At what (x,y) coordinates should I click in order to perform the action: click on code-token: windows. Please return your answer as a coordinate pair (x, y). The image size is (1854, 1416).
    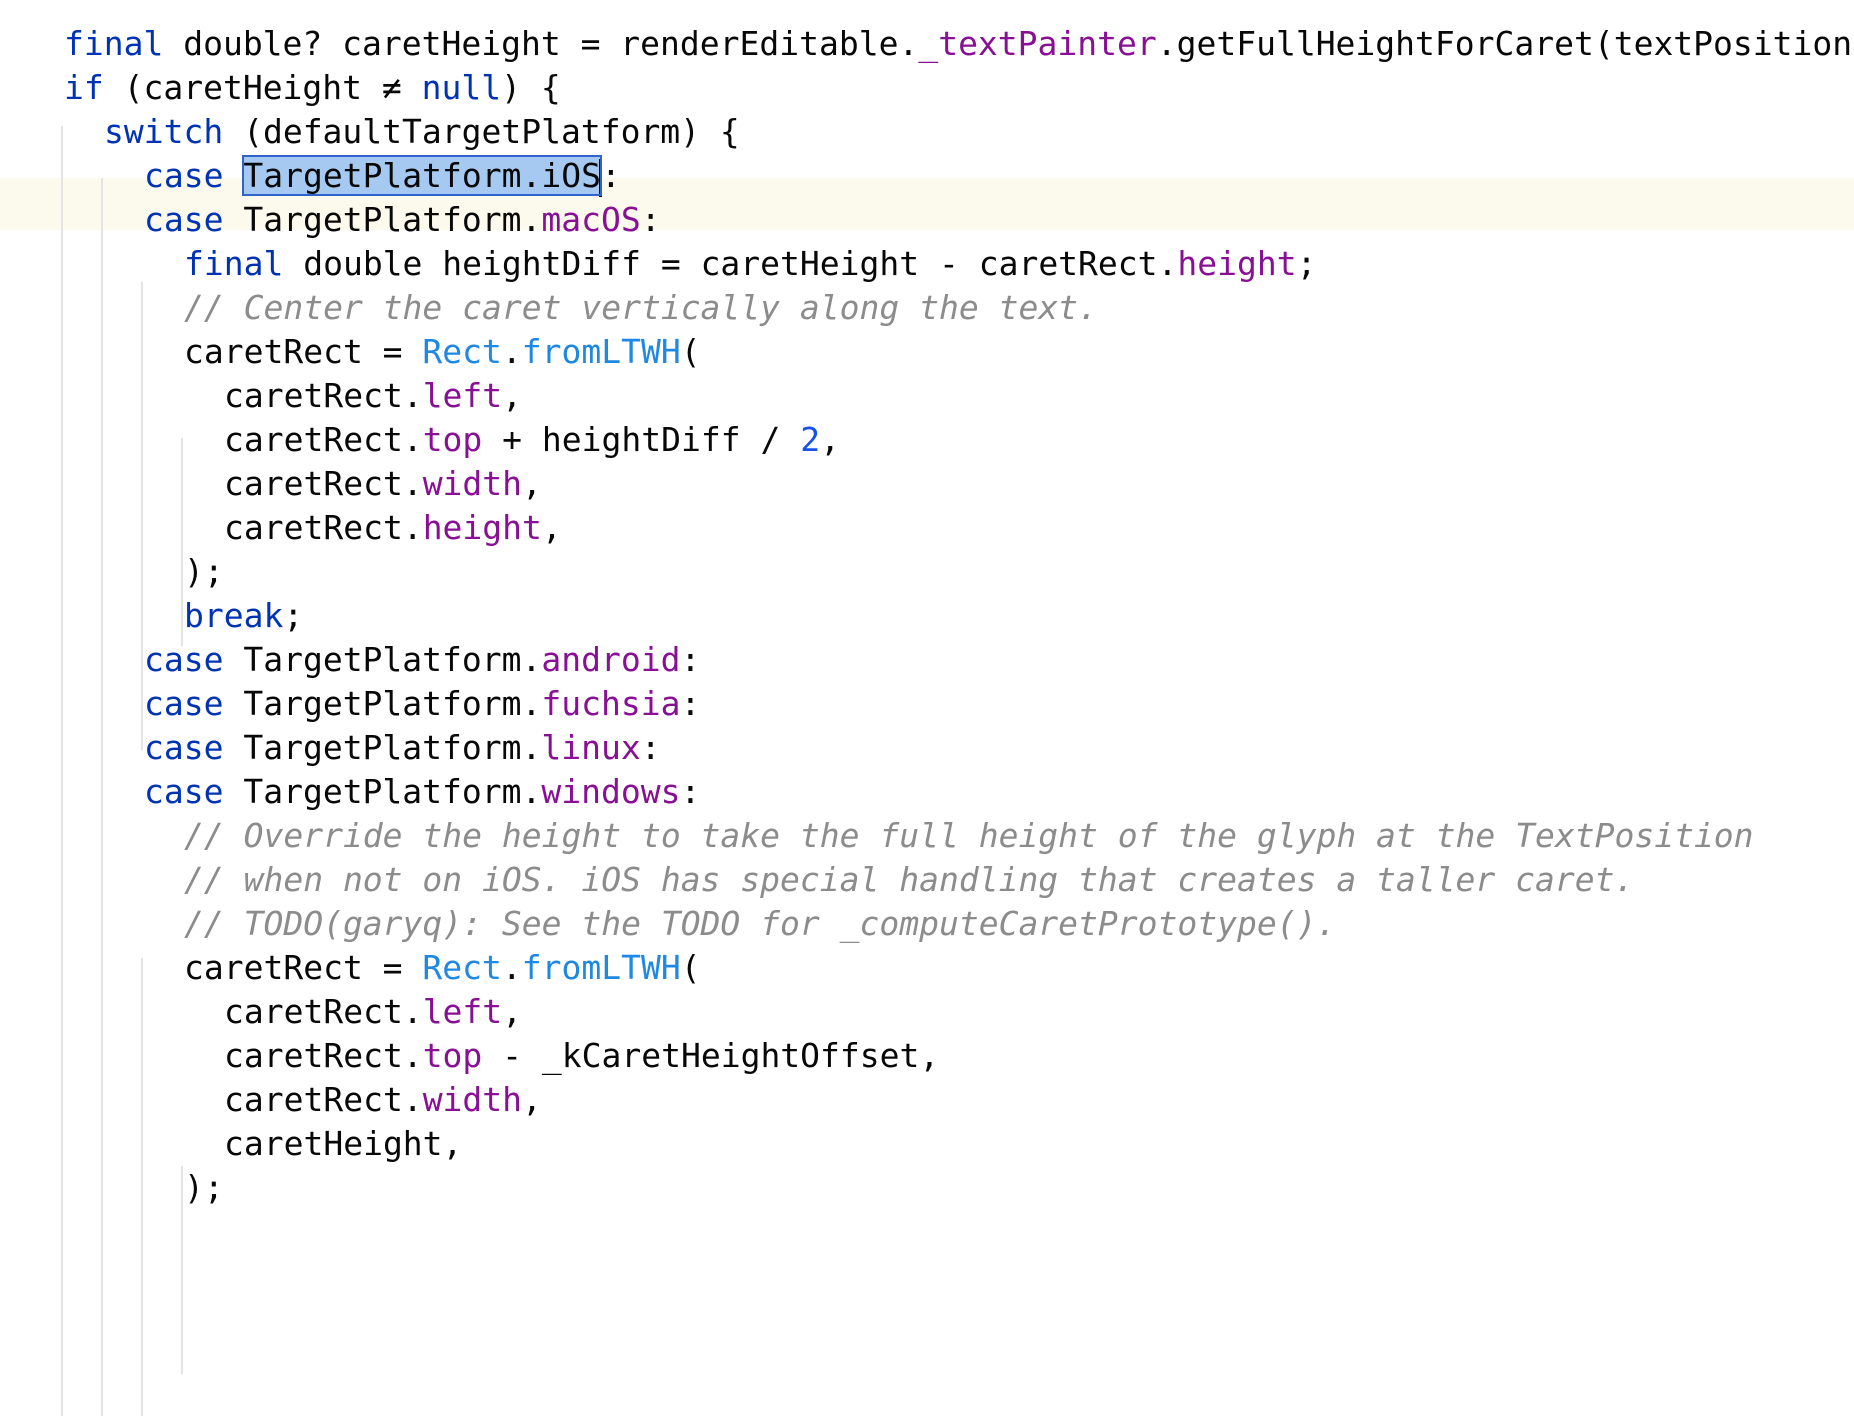
    Looking at the image, I should click on (611, 791).